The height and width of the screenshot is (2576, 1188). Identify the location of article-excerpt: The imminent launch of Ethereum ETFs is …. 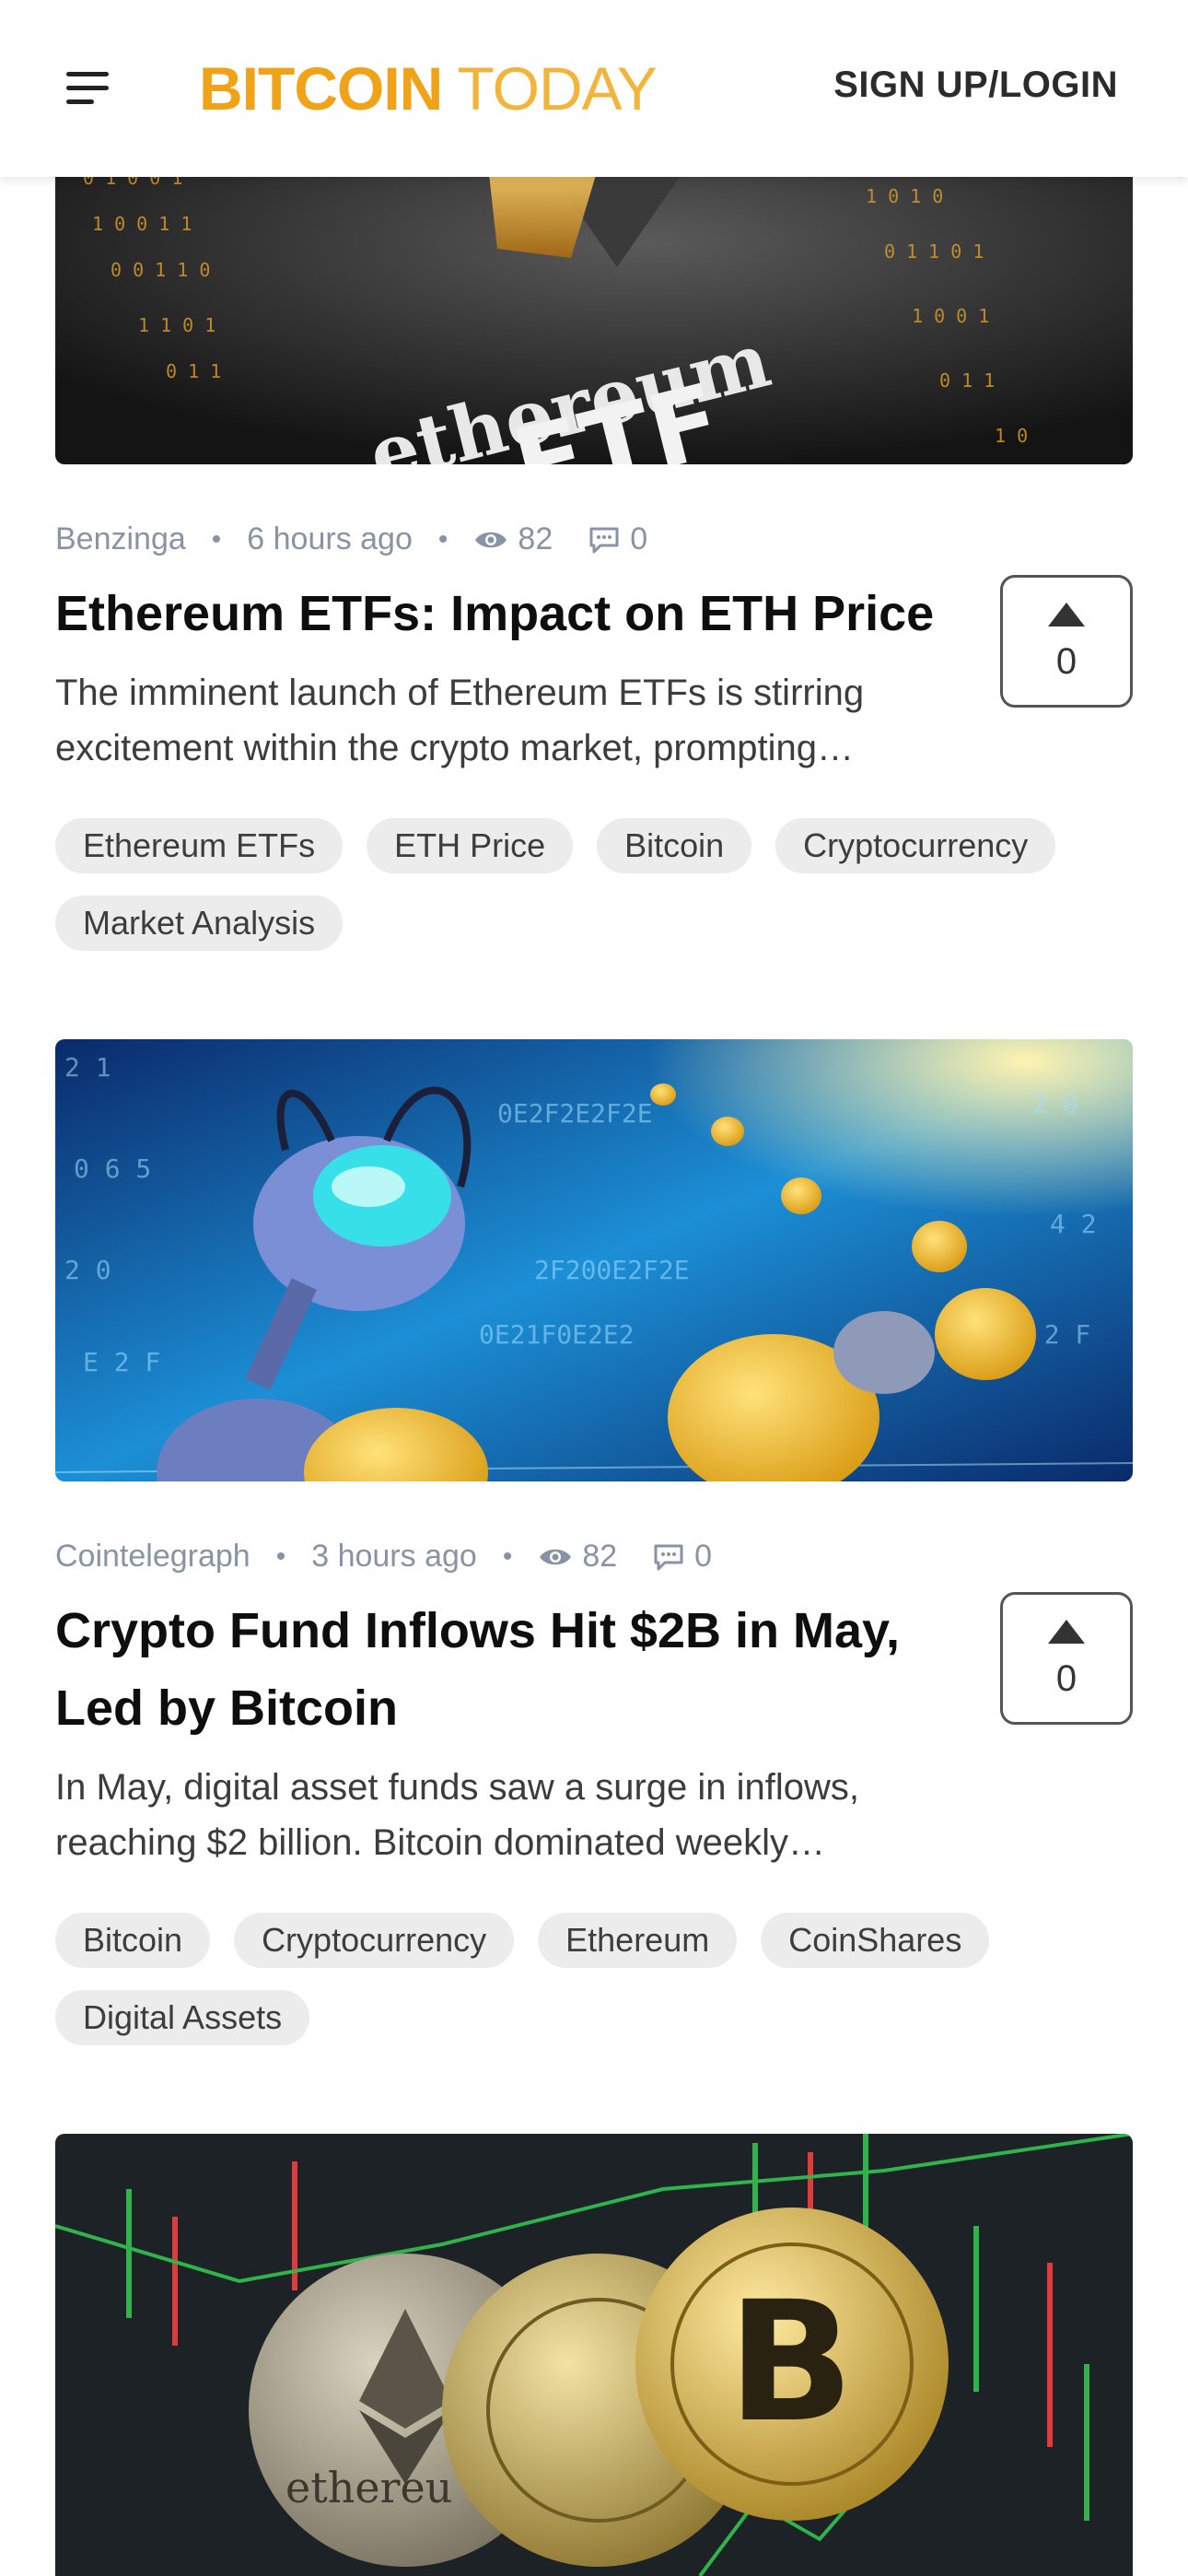
(460, 720).